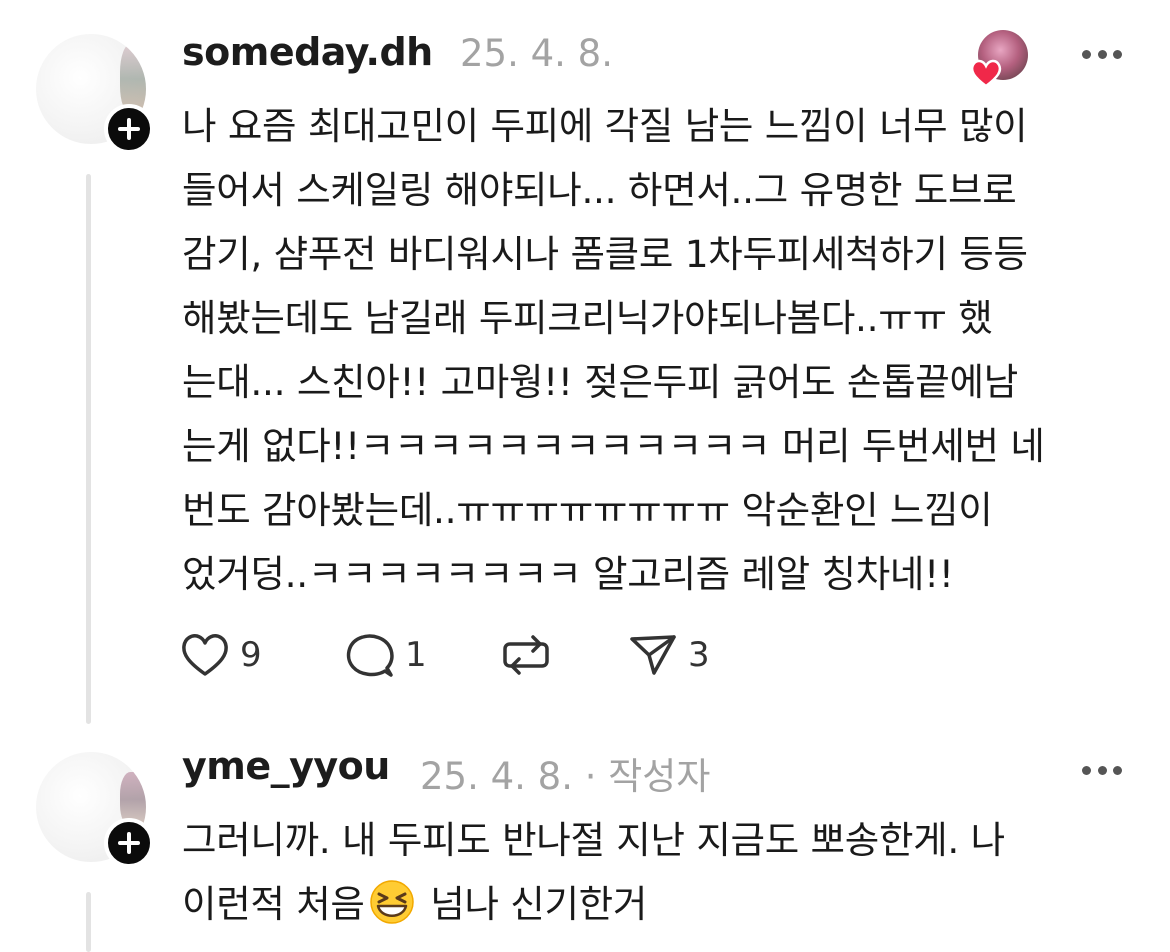  Describe the element at coordinates (605, 126) in the screenshot. I see `text-line: 나 요즘 최대고민이 두피에 각질 남는 느낌이 너무 많이` at that location.